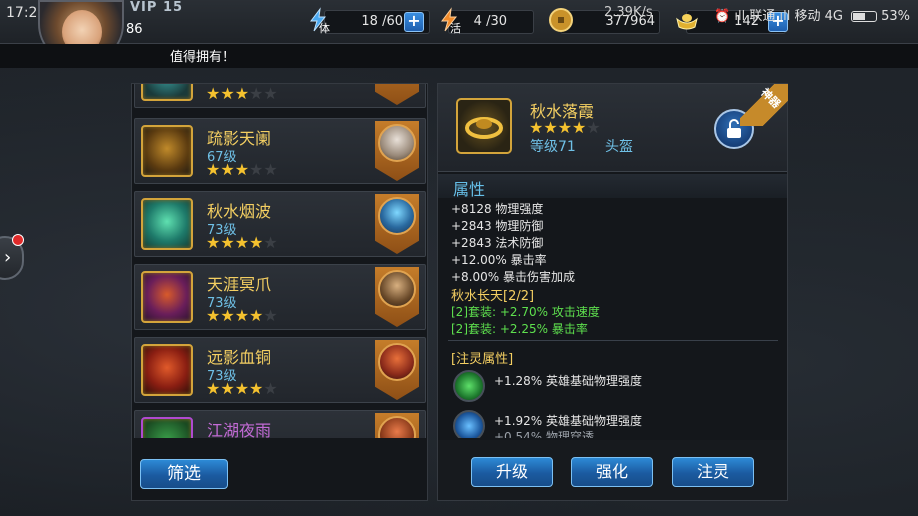  Describe the element at coordinates (167, 224) in the screenshot. I see `jade-armor-icon` at that location.